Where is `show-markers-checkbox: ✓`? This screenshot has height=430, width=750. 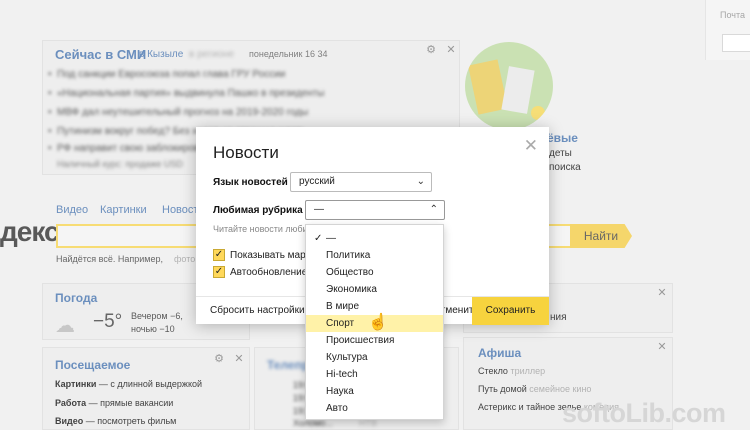
show-markers-checkbox: ✓ is located at coordinates (219, 255).